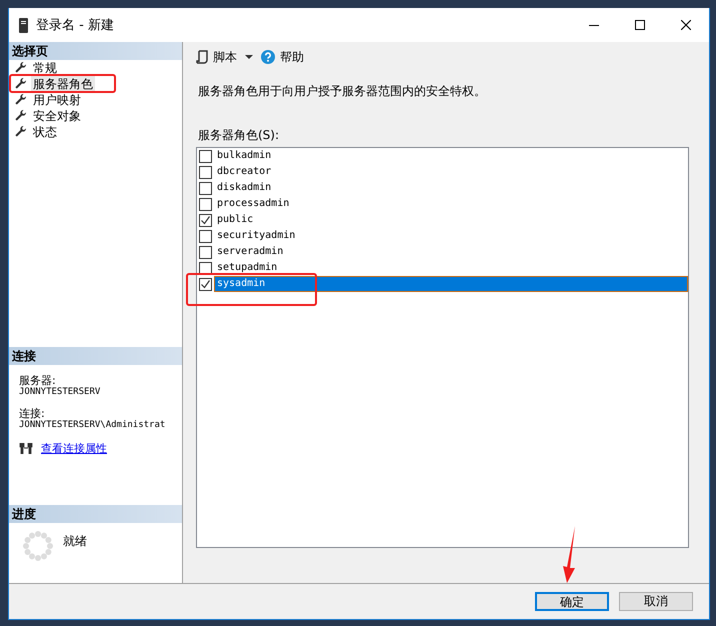 The width and height of the screenshot is (716, 626). What do you see at coordinates (95, 356) in the screenshot?
I see `section-header: 连接` at bounding box center [95, 356].